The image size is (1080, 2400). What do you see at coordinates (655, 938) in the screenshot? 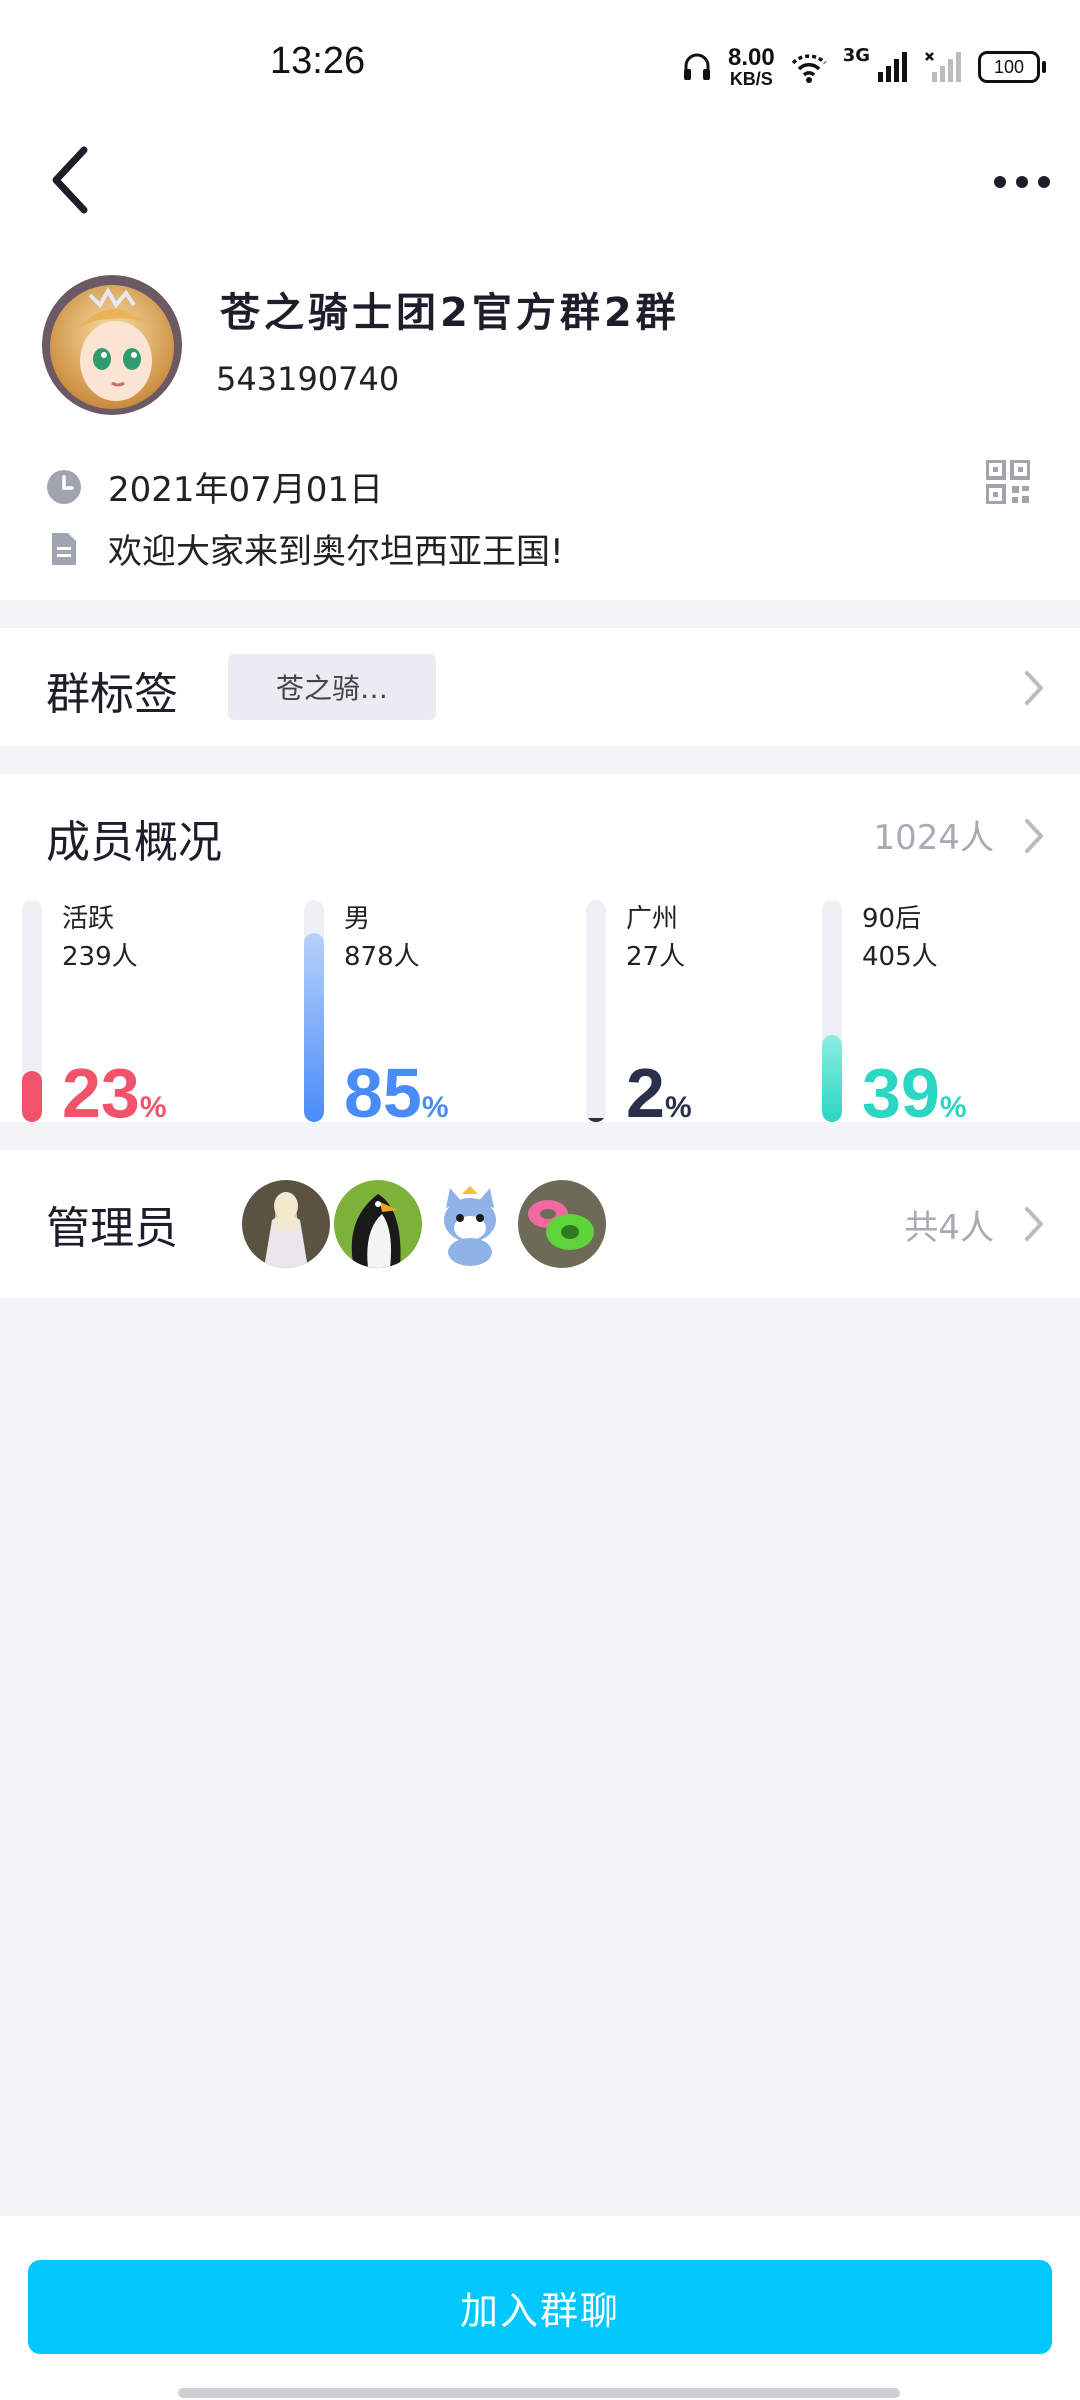
I see `stat-label: 广州 27人` at bounding box center [655, 938].